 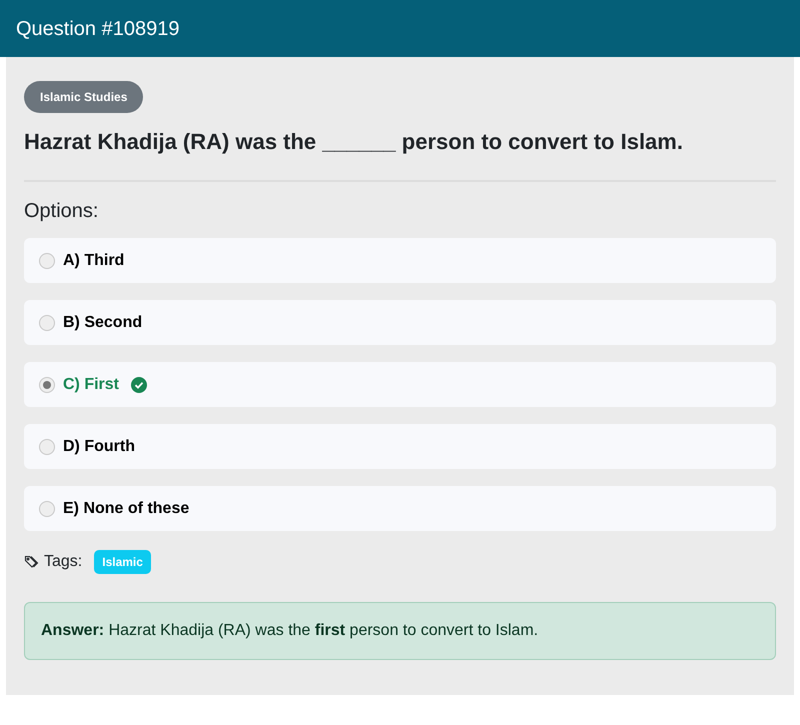 I want to click on option-row: D) Fourth, so click(x=400, y=446).